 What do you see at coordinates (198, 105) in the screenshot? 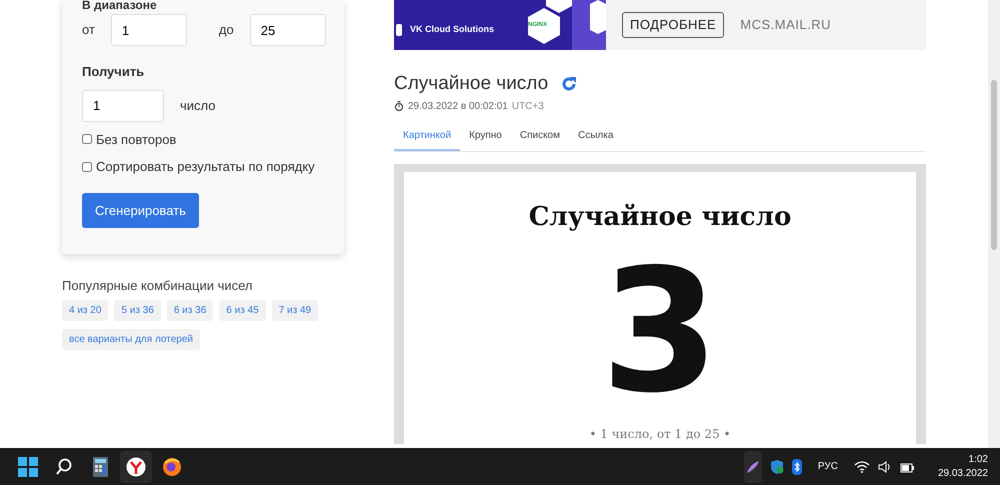
I see `unit-label: число` at bounding box center [198, 105].